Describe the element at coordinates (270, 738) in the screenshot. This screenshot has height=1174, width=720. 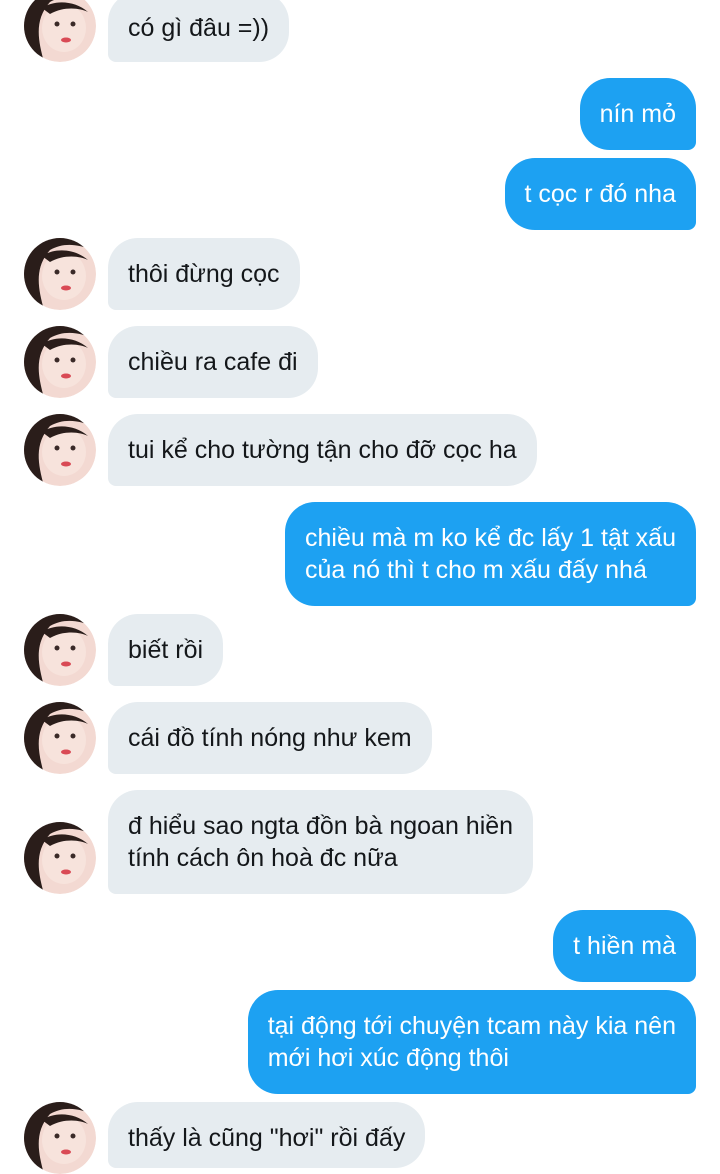
I see `message-bubble-incoming: cái đồ tính nóng như kem` at that location.